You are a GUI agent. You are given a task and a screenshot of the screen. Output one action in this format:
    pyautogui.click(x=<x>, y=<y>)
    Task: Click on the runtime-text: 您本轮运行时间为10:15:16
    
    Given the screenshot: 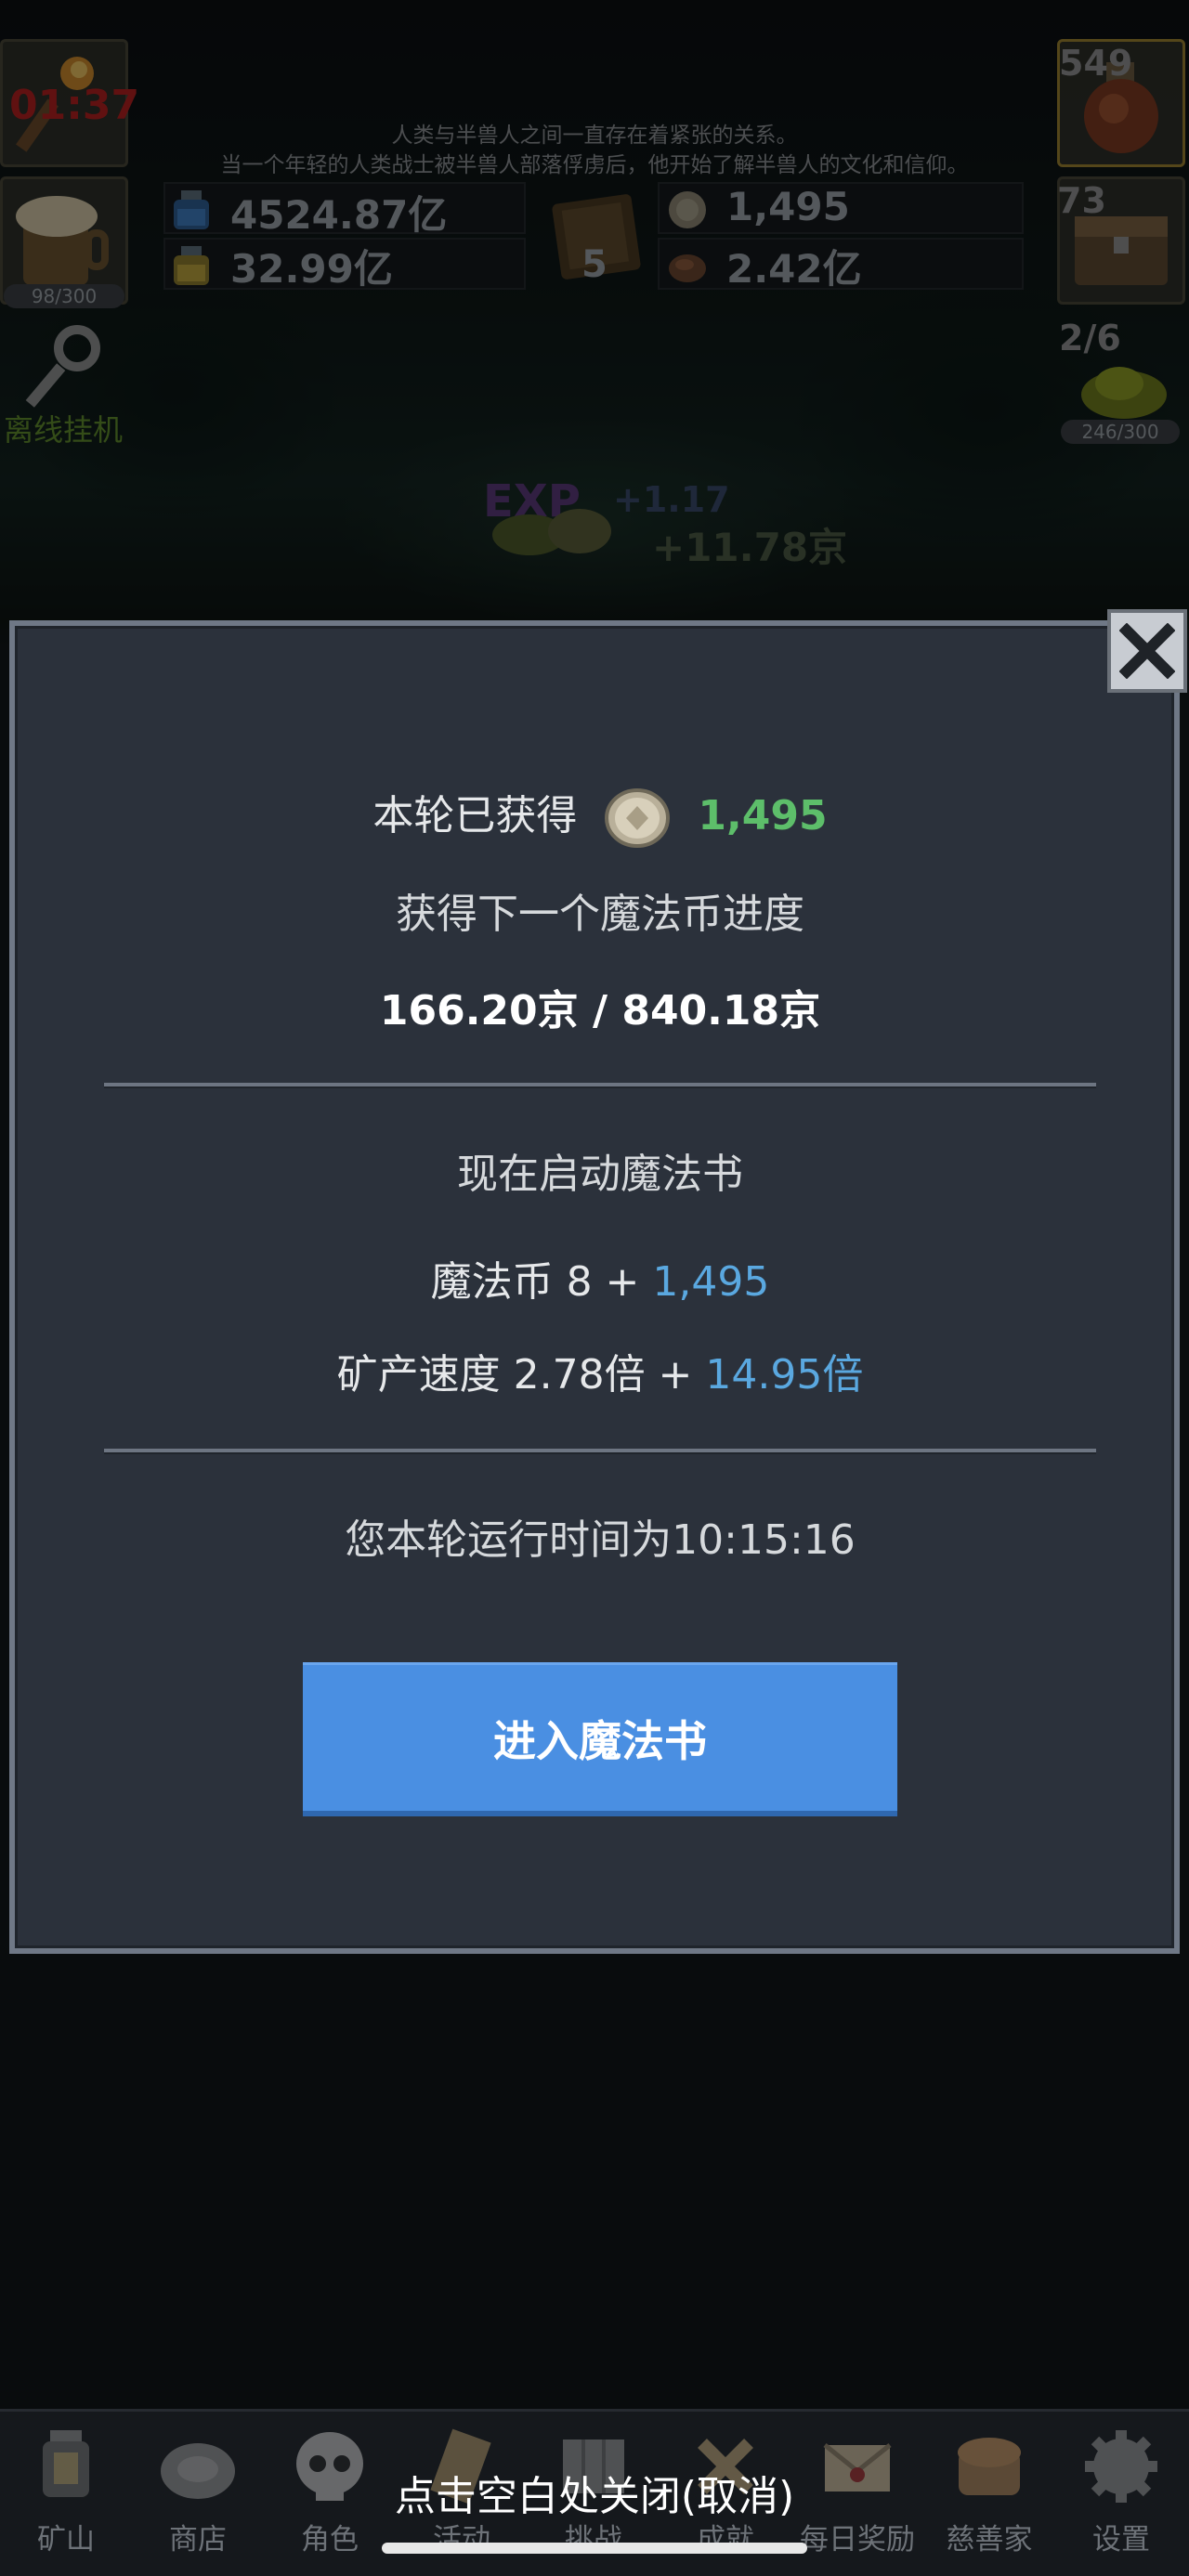 What is the action you would take?
    pyautogui.click(x=600, y=1540)
    